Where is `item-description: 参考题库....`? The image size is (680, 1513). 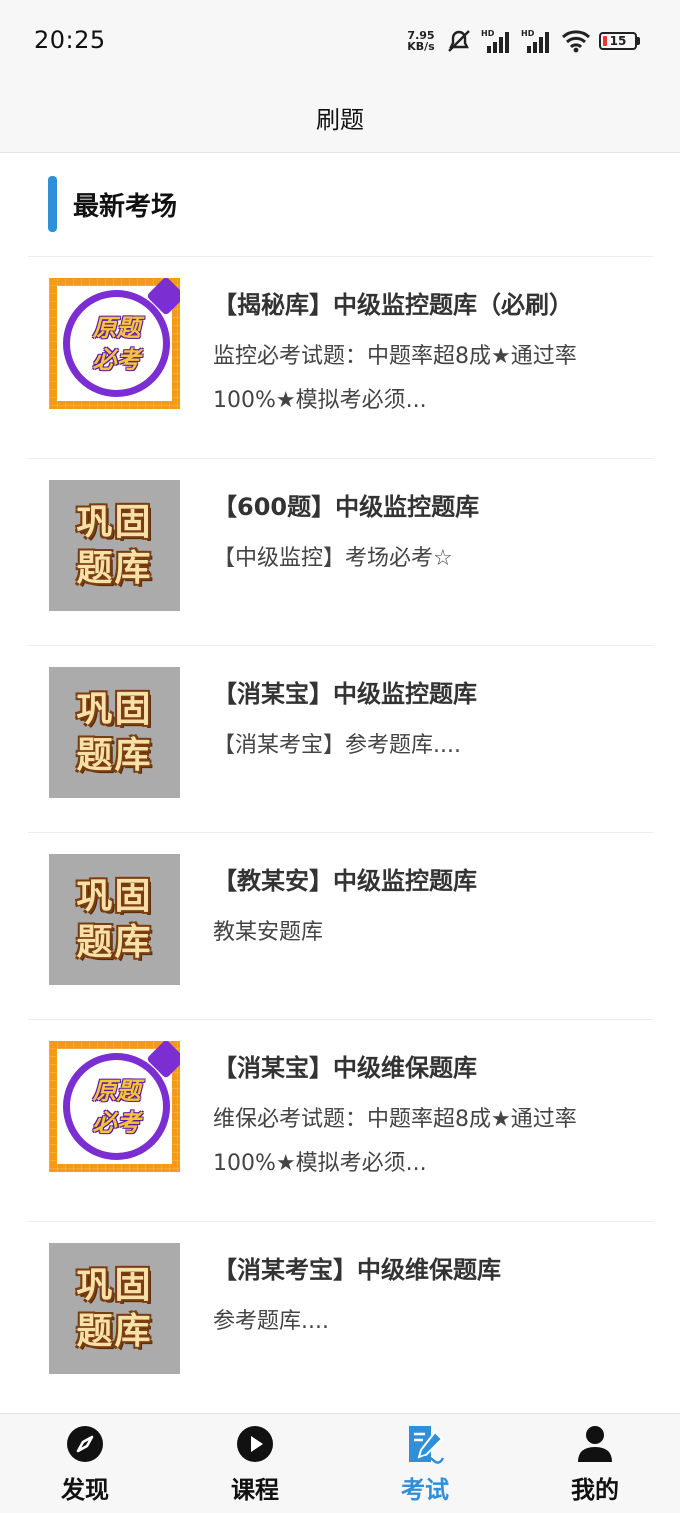 item-description: 参考题库.... is located at coordinates (271, 1321).